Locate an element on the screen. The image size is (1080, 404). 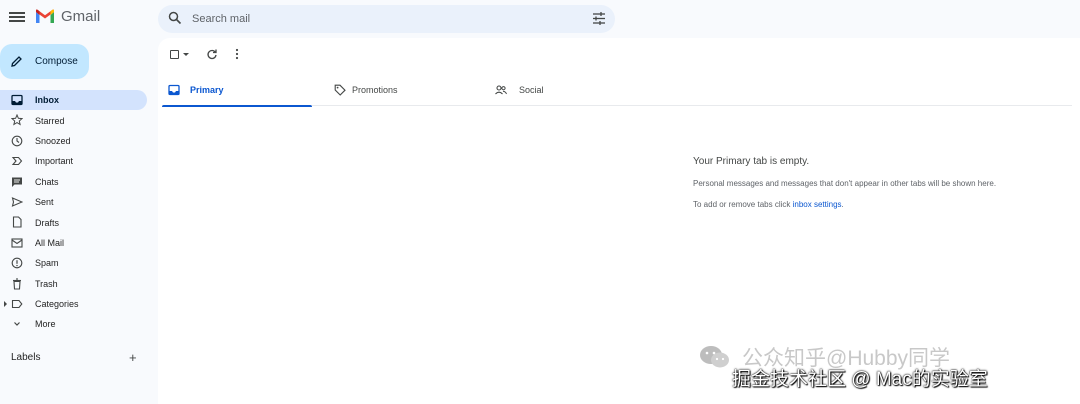
tab-label: Primary is located at coordinates (207, 90).